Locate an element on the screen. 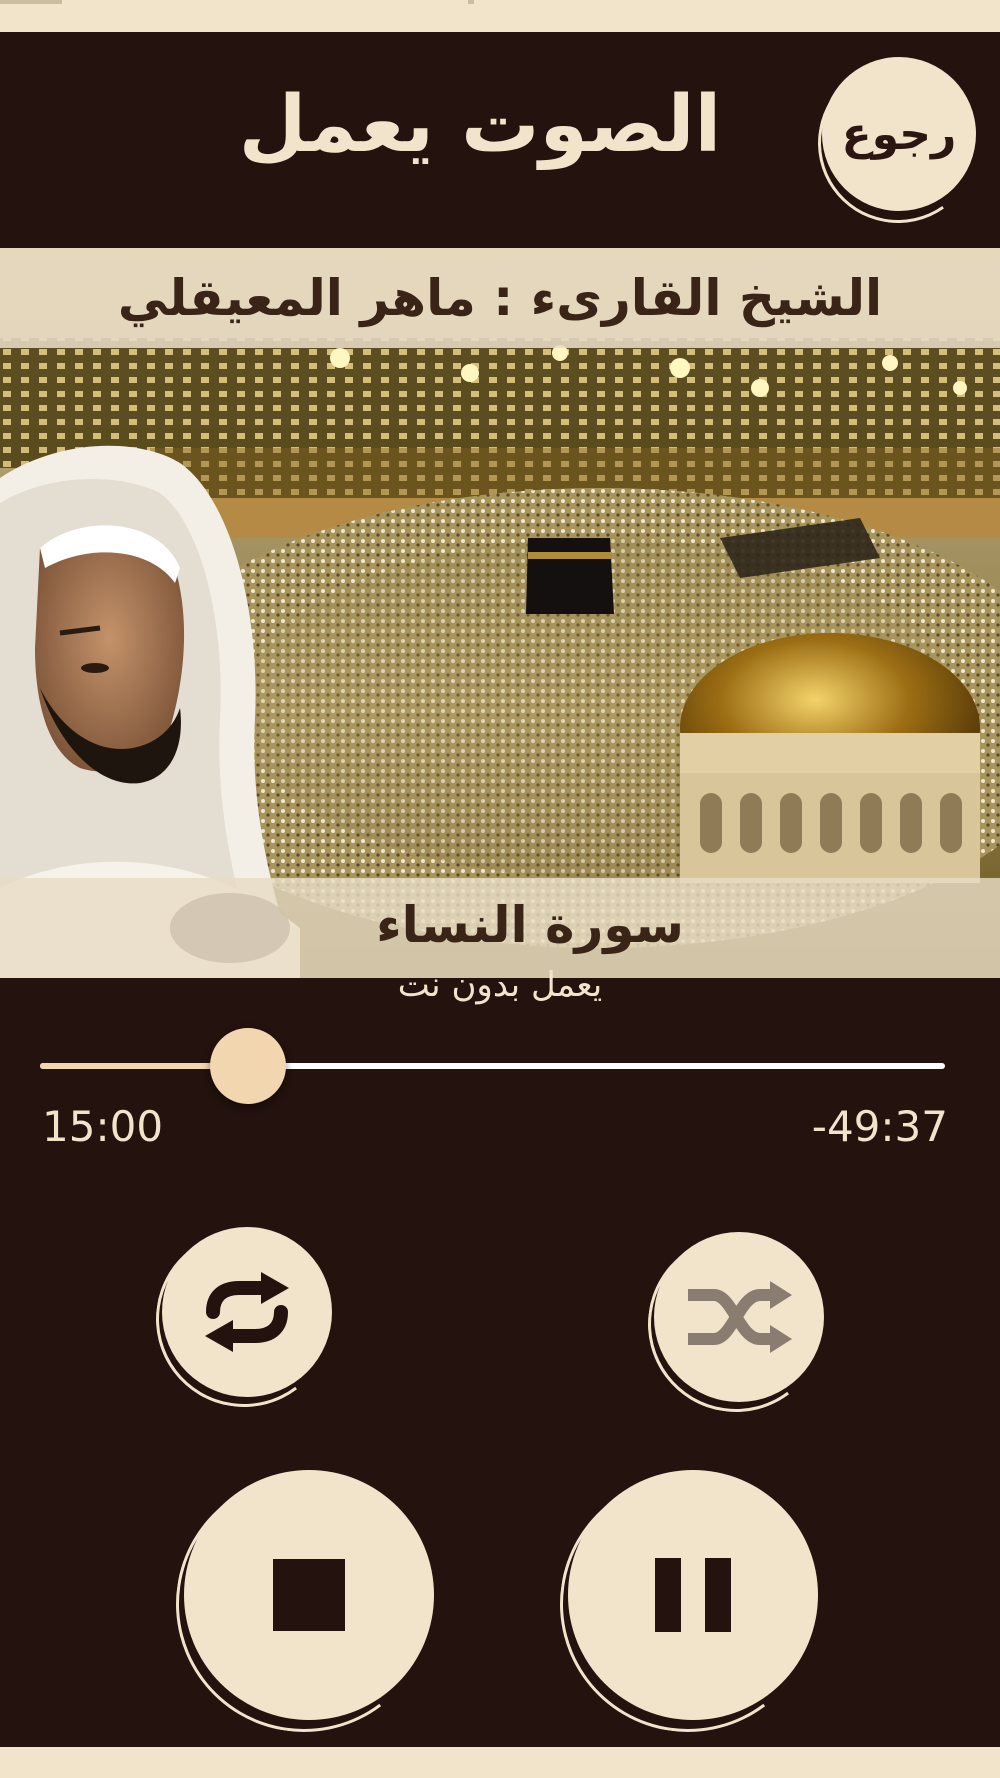 This screenshot has width=1000, height=1778. back-button-label: رجوع is located at coordinates (899, 134).